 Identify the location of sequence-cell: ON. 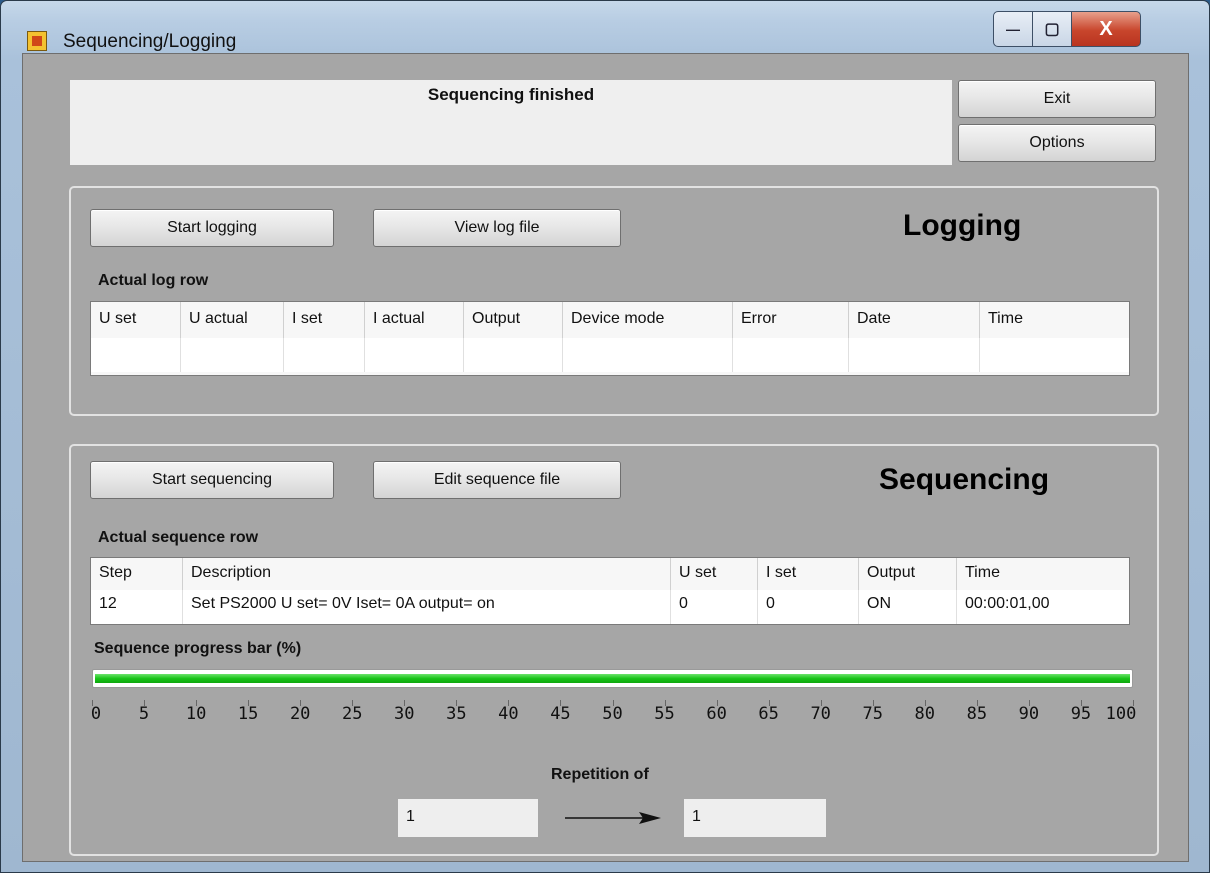
(908, 607).